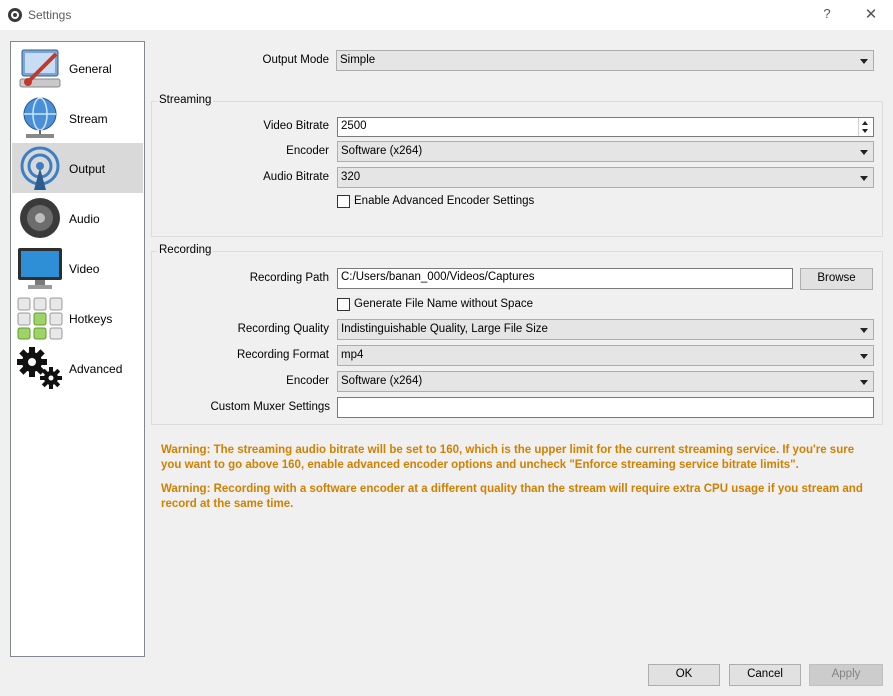  I want to click on sidebar-item-output: Output, so click(77, 168).